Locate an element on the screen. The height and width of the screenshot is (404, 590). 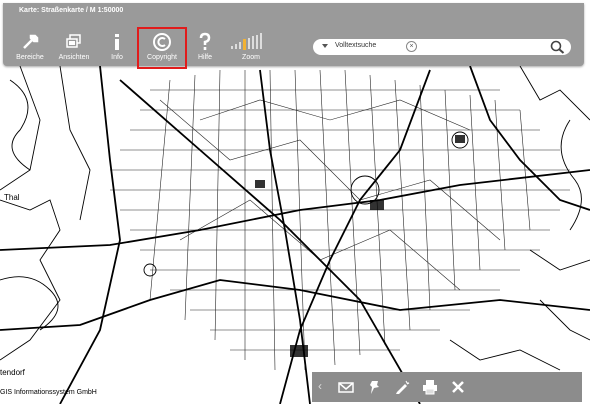
search-placeholder: Volltextsuche is located at coordinates (356, 45).